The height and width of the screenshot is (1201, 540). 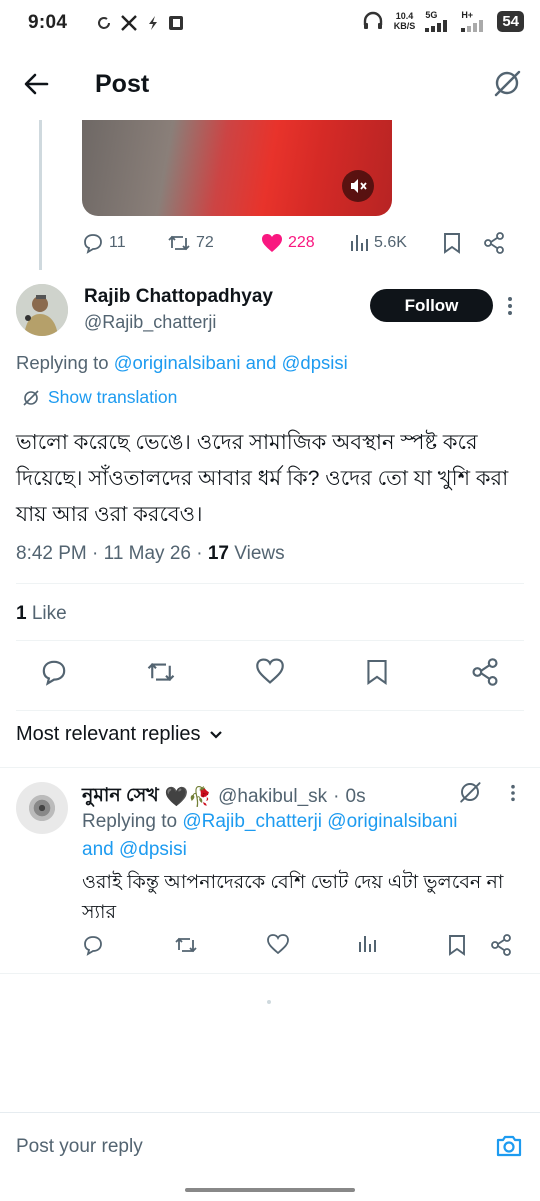 I want to click on x-logo-icon, so click(x=129, y=23).